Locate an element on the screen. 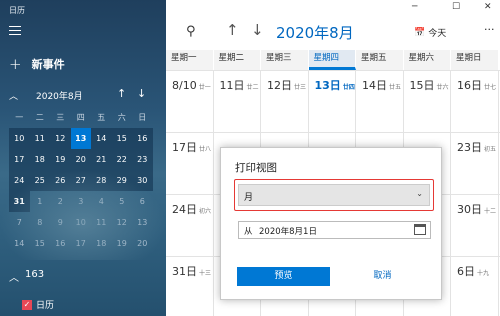 Image resolution: width=500 pixels, height=316 pixels. day-cell: 6日 十九 is located at coordinates (475, 286).